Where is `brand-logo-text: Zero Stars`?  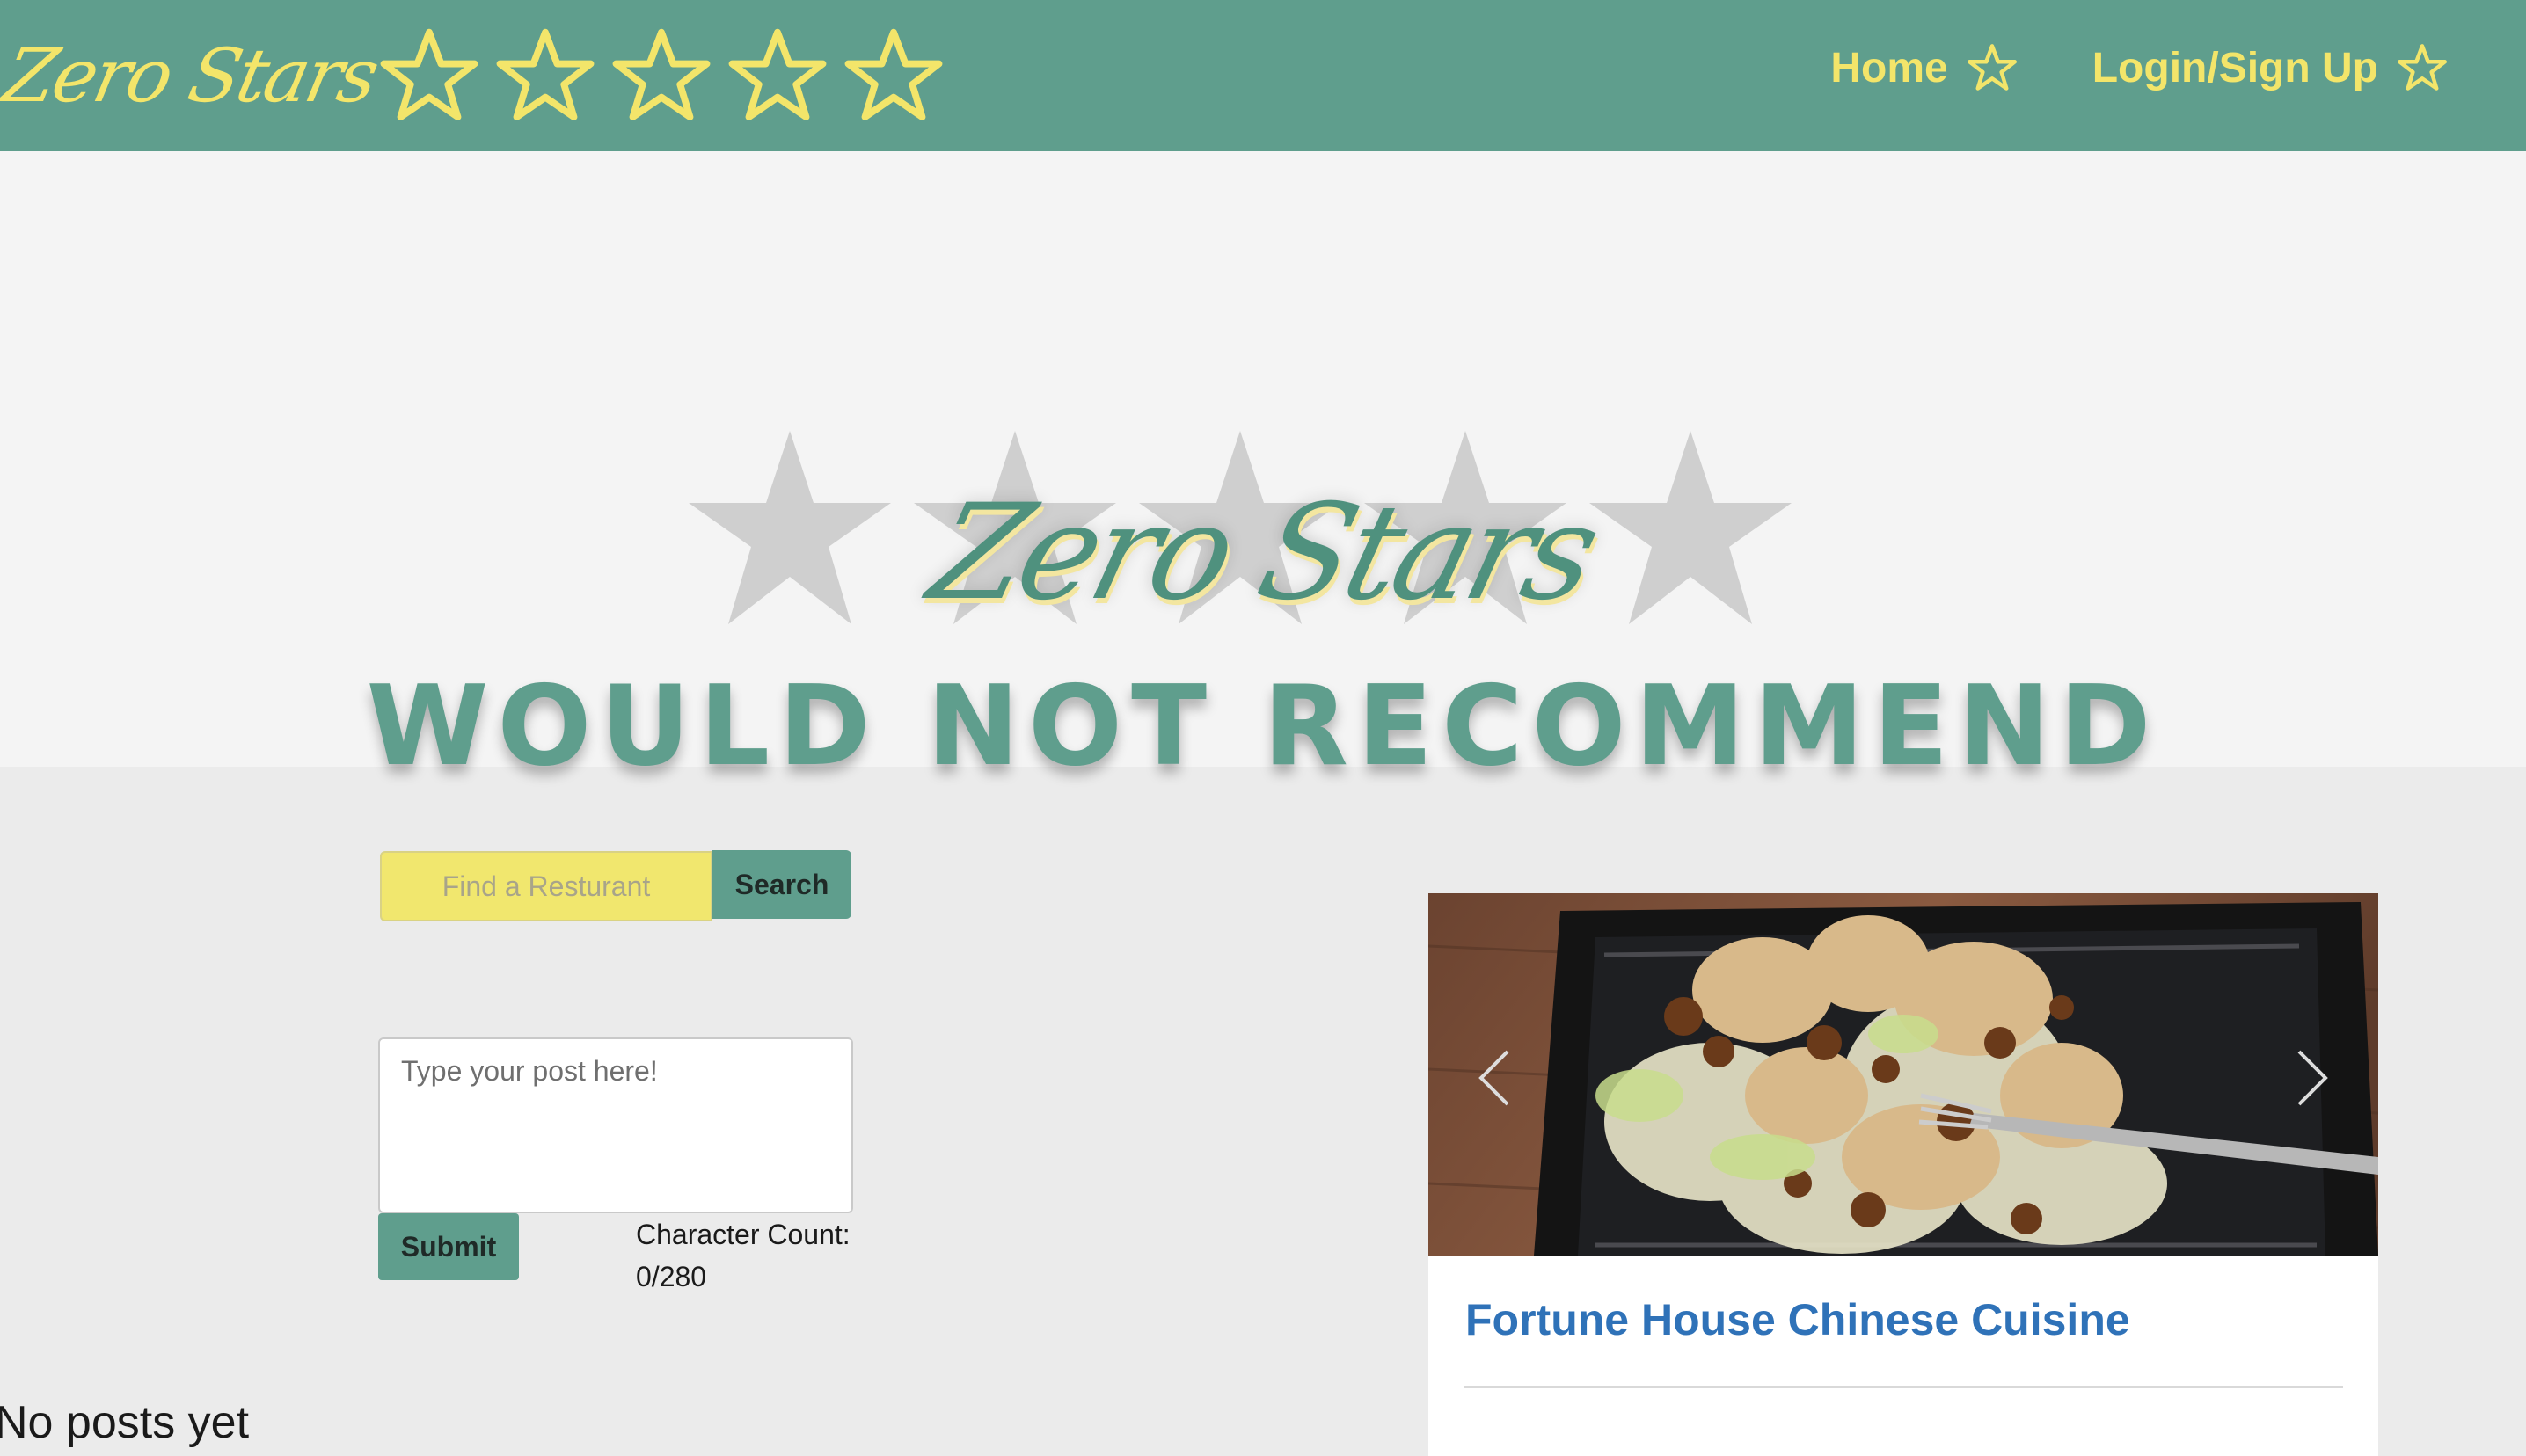 brand-logo-text: Zero Stars is located at coordinates (192, 76).